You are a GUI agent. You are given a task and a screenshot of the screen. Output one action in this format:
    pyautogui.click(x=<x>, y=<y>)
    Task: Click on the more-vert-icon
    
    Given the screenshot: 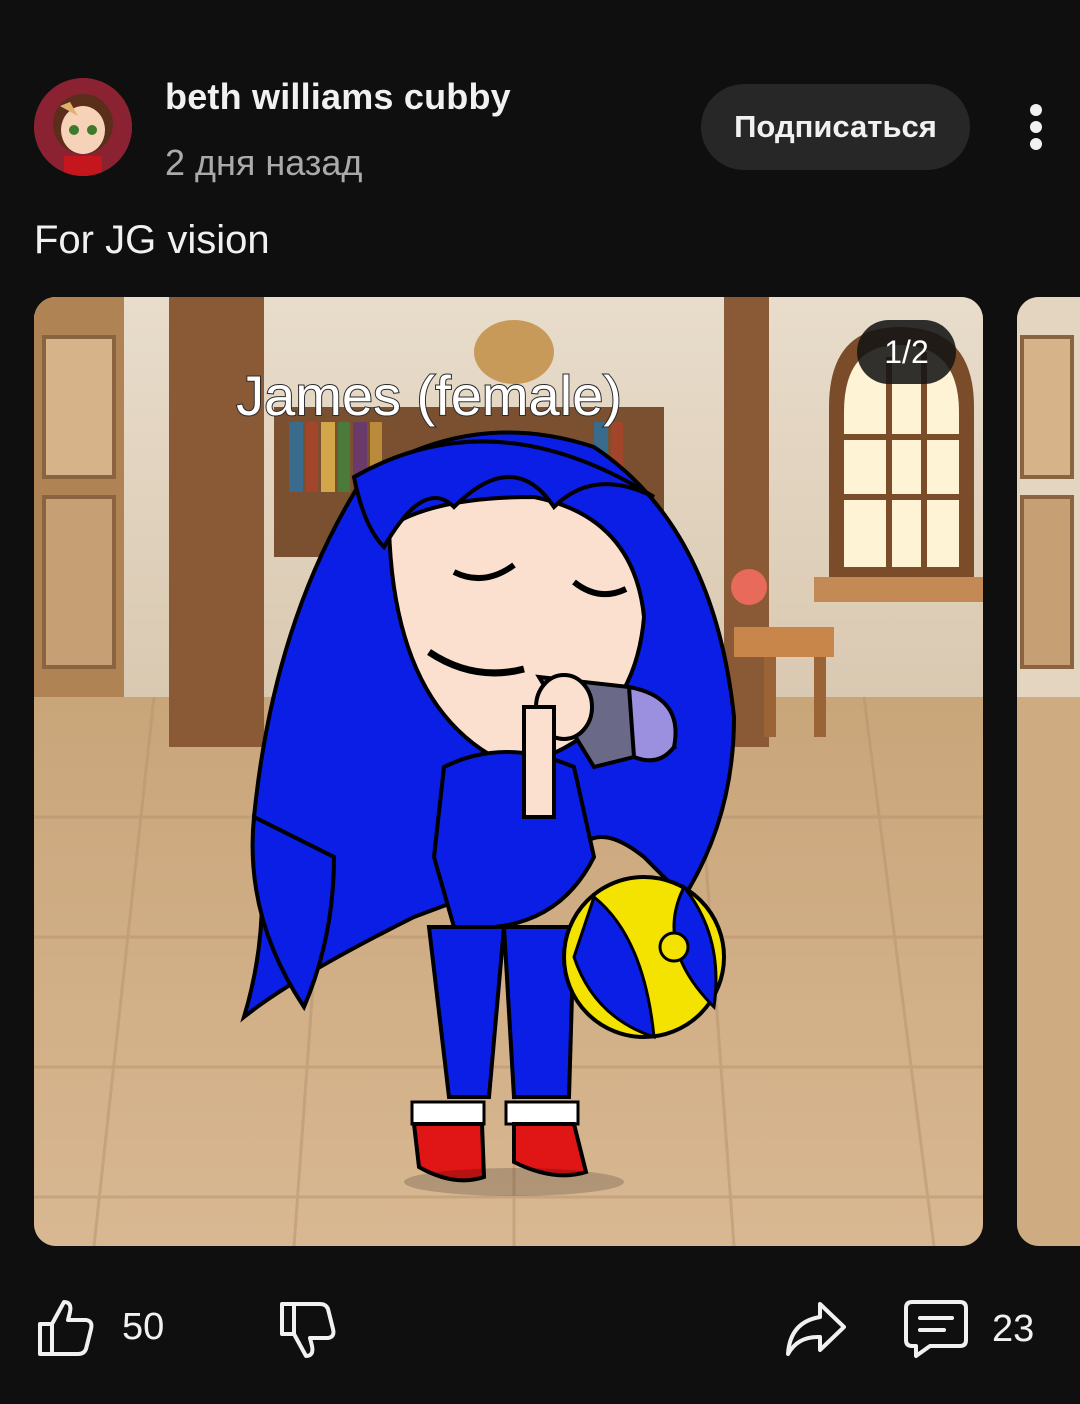 What is the action you would take?
    pyautogui.click(x=1036, y=127)
    